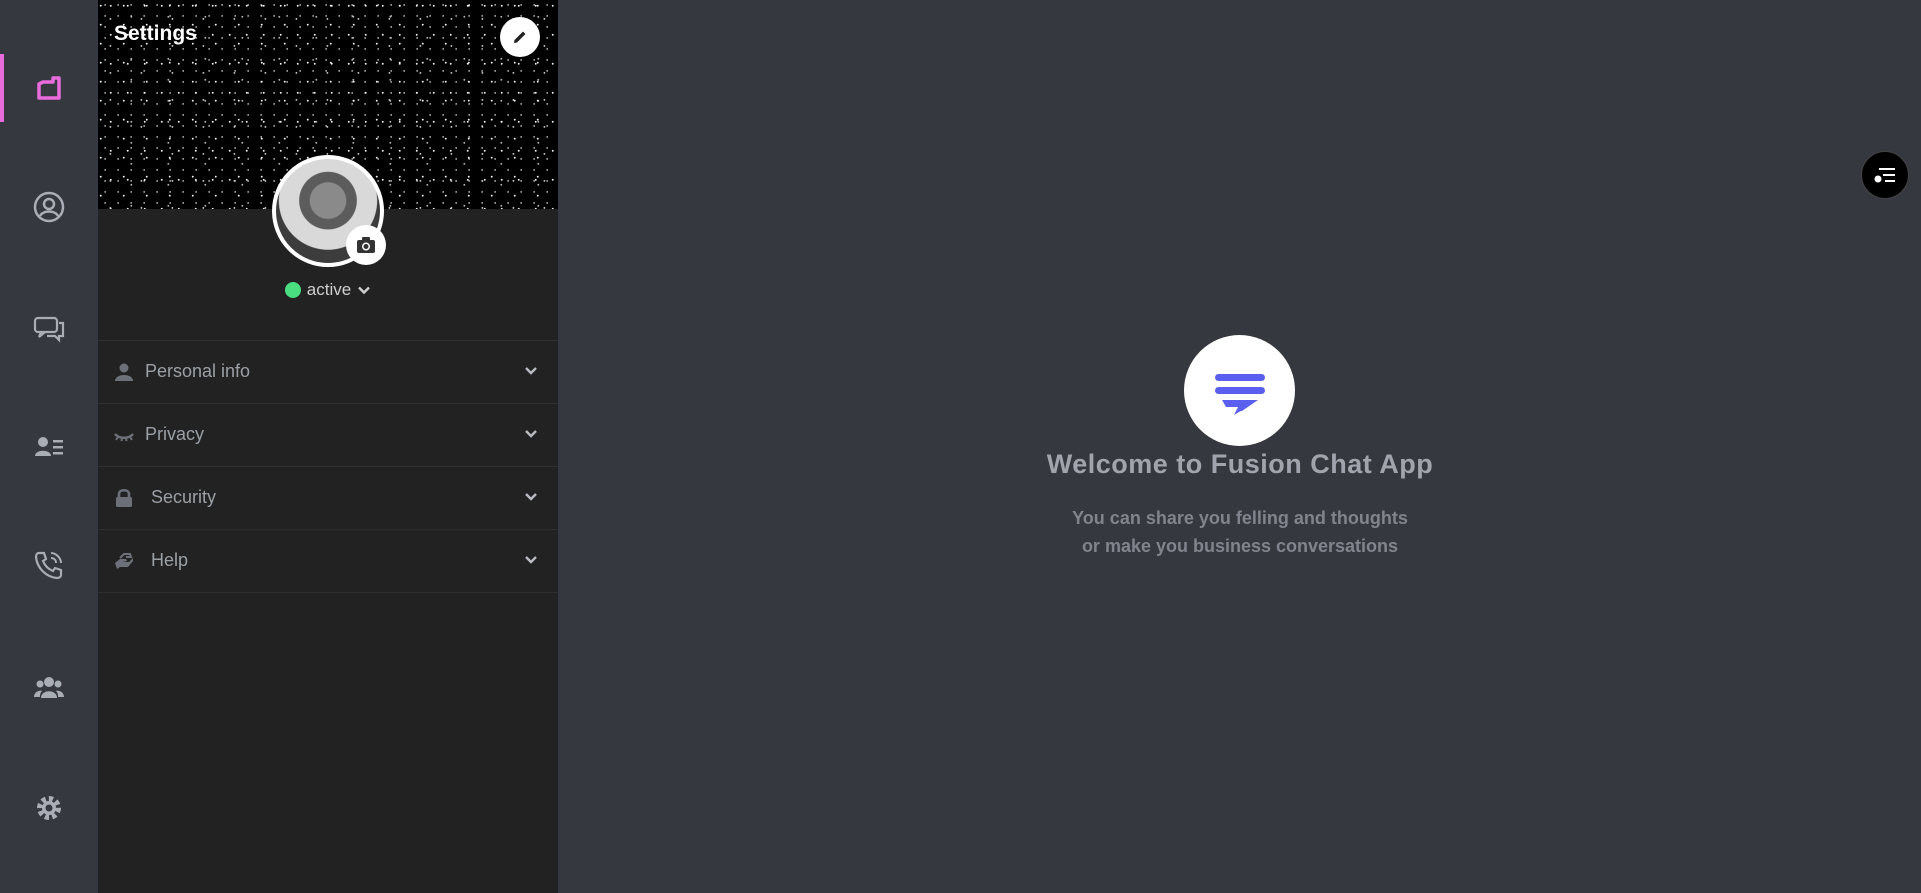 Image resolution: width=1921 pixels, height=893 pixels. I want to click on gear-icon, so click(49, 808).